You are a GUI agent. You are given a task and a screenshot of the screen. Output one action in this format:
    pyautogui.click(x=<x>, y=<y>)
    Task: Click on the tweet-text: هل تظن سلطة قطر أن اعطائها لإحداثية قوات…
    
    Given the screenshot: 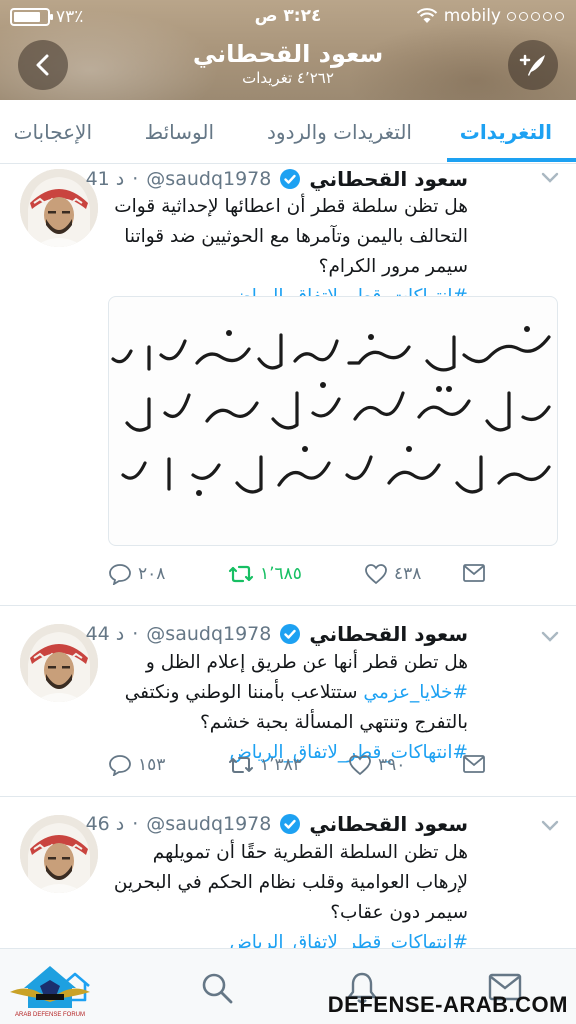 What is the action you would take?
    pyautogui.click(x=288, y=252)
    